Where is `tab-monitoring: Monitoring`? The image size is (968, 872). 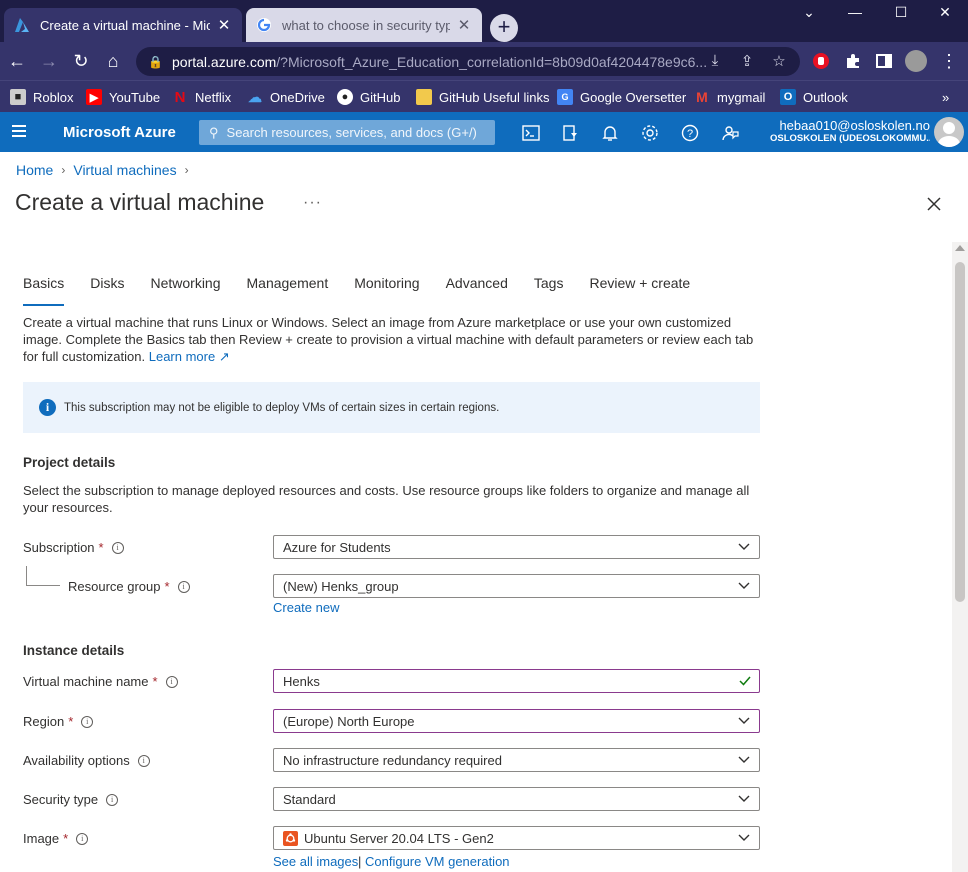 tab-monitoring: Monitoring is located at coordinates (386, 288).